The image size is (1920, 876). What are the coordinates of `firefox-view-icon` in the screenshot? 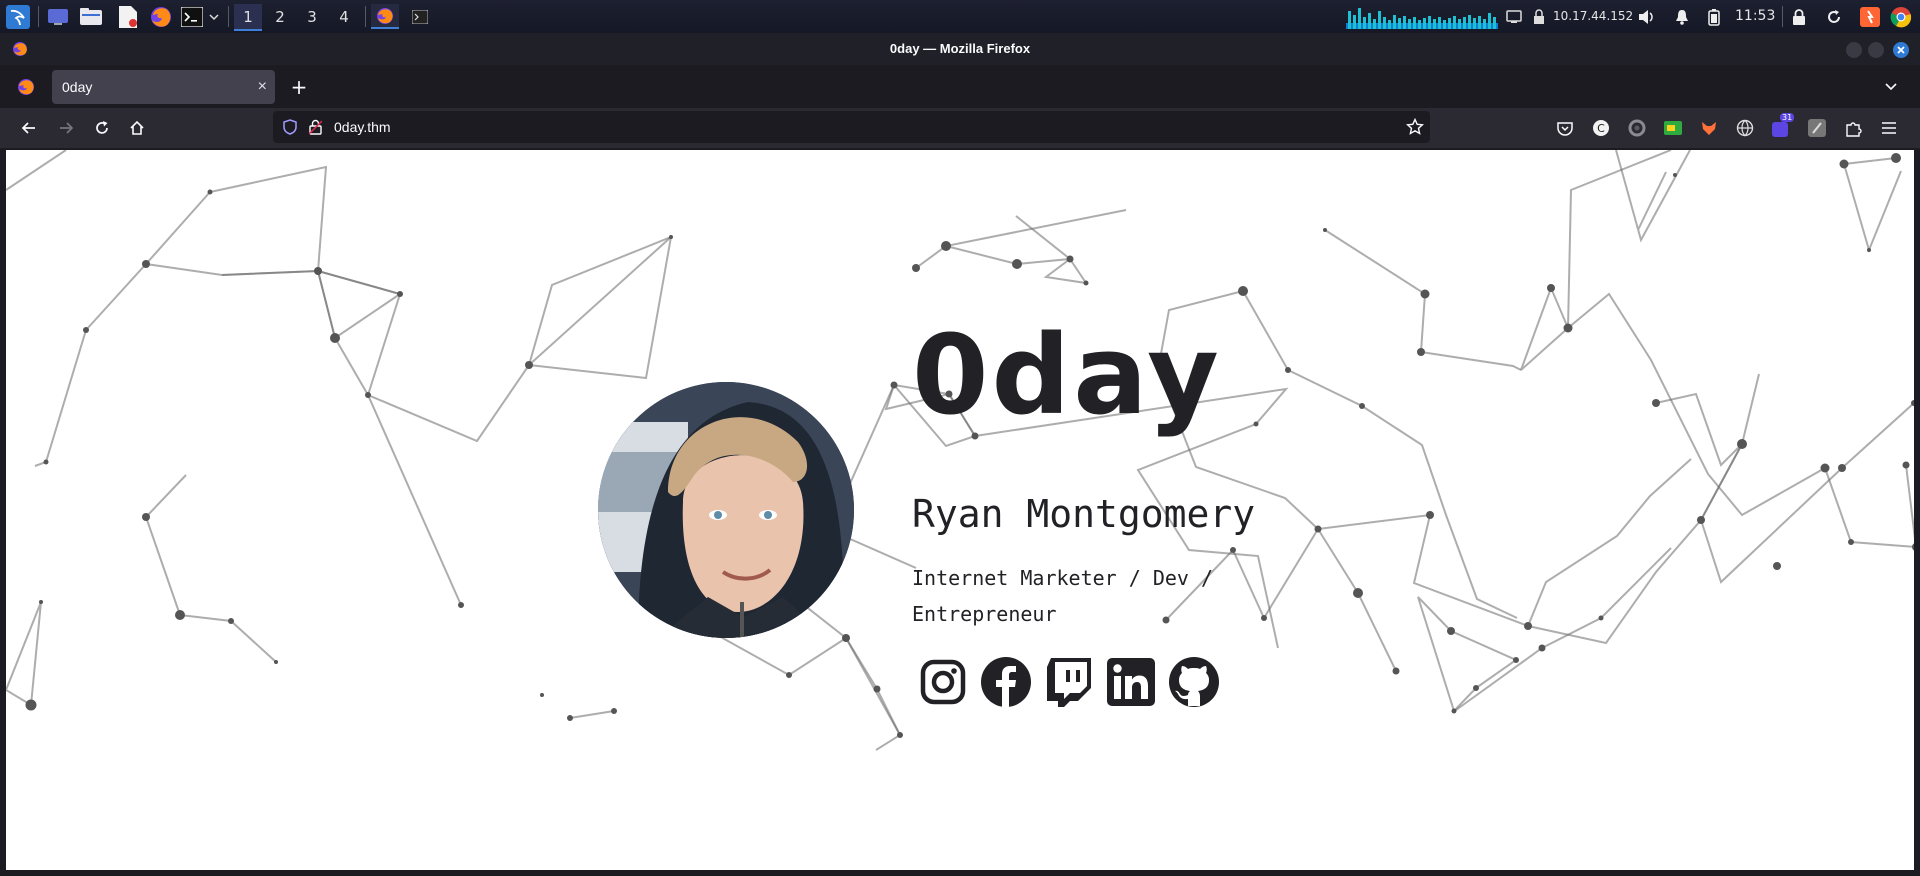 It's located at (26, 89).